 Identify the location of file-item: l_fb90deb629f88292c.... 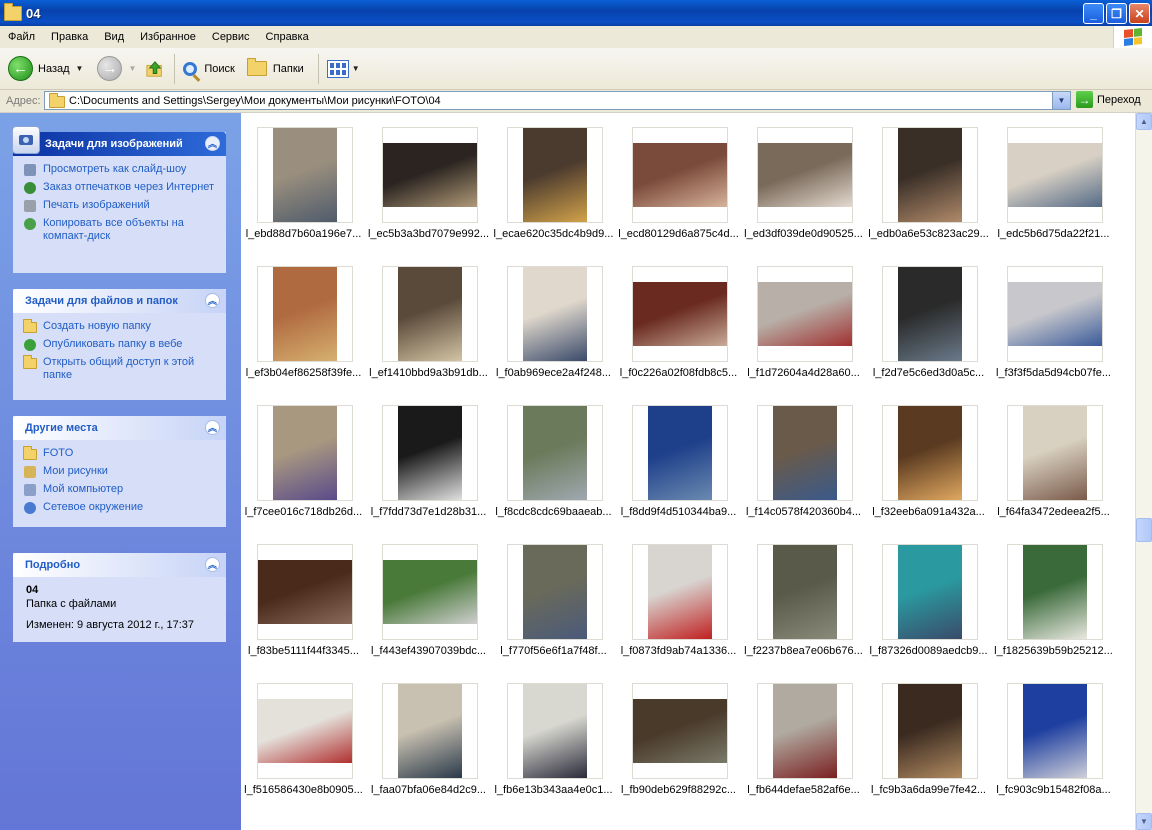
(678, 738).